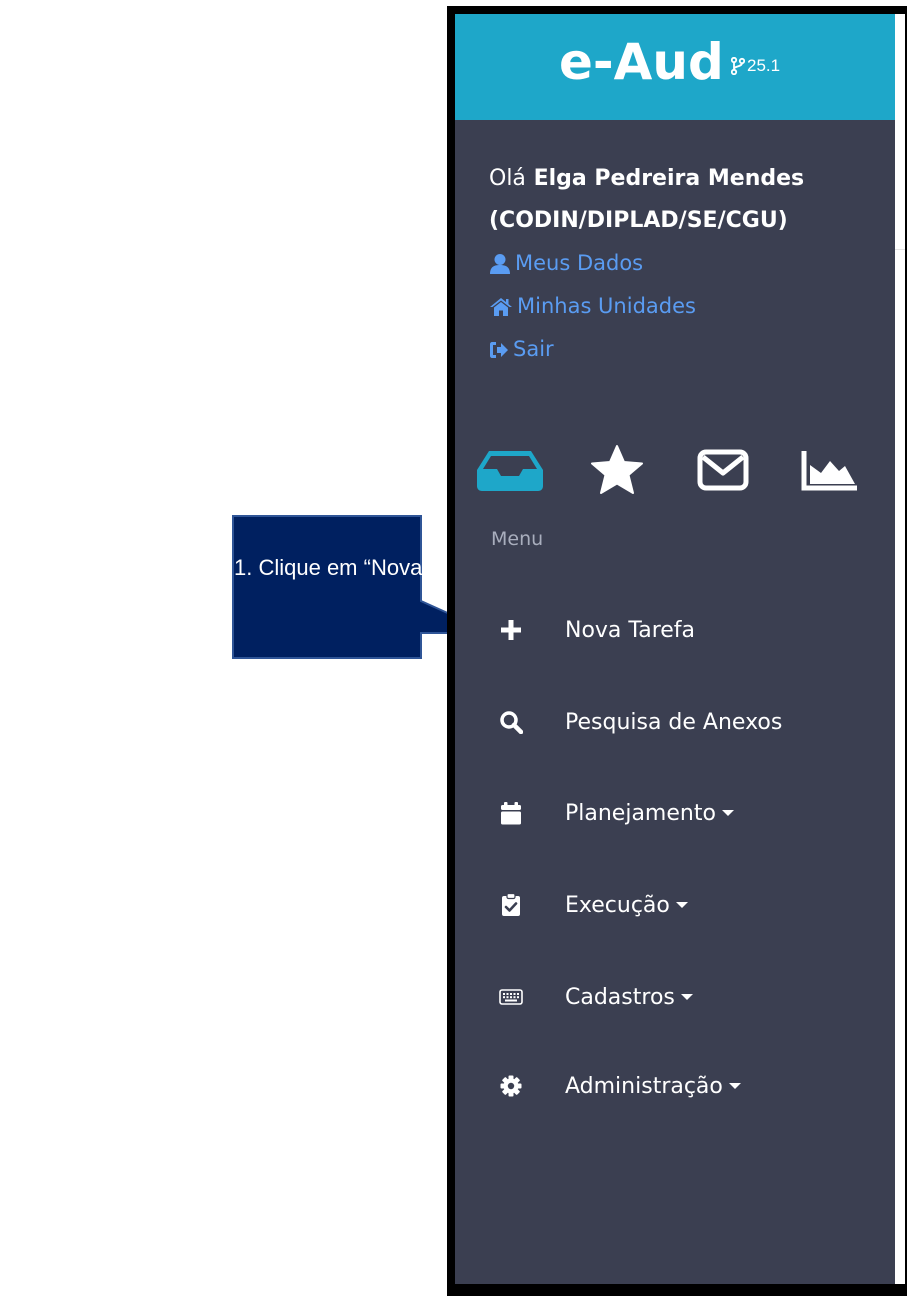  I want to click on version-badge: 25.1, so click(755, 66).